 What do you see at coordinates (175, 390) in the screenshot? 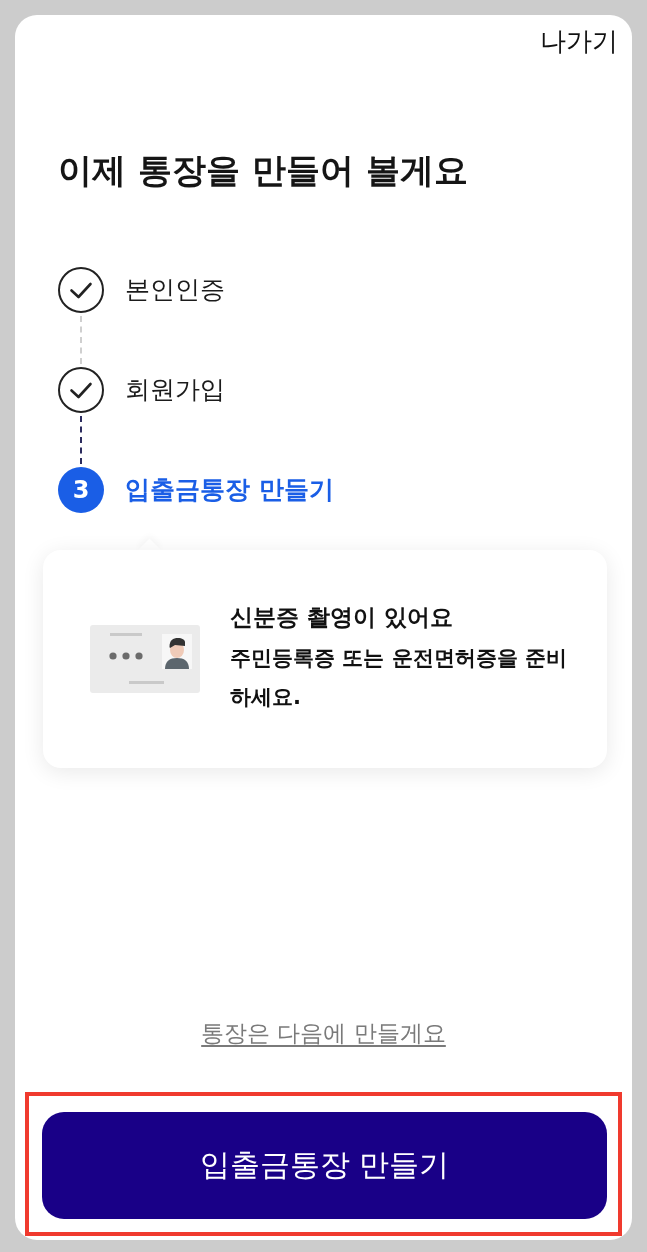
I see `step-label: 회원가입` at bounding box center [175, 390].